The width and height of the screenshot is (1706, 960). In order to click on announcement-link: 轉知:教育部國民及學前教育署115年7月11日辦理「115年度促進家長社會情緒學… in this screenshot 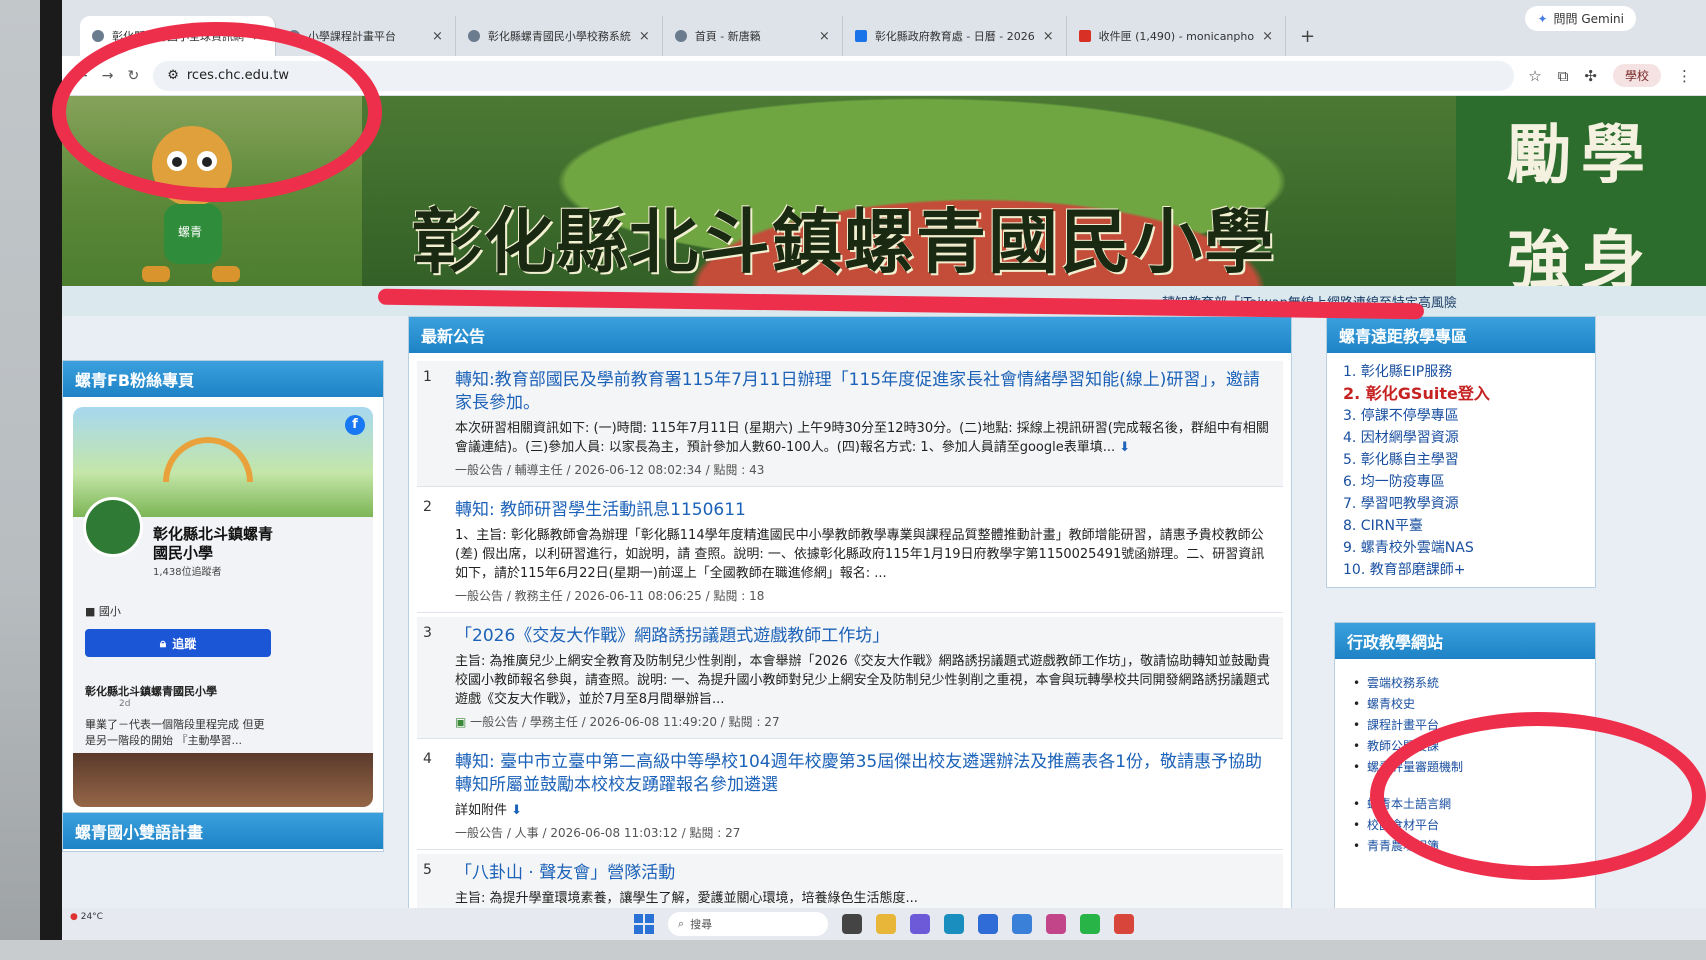, I will do `click(863, 392)`.